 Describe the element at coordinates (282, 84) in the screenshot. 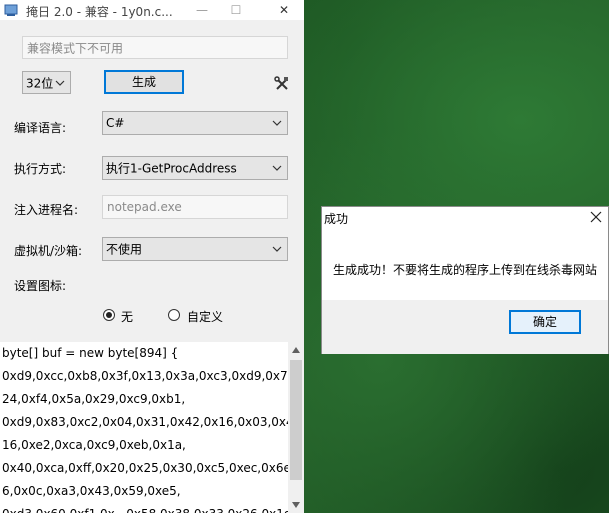

I see `tools-icon` at that location.